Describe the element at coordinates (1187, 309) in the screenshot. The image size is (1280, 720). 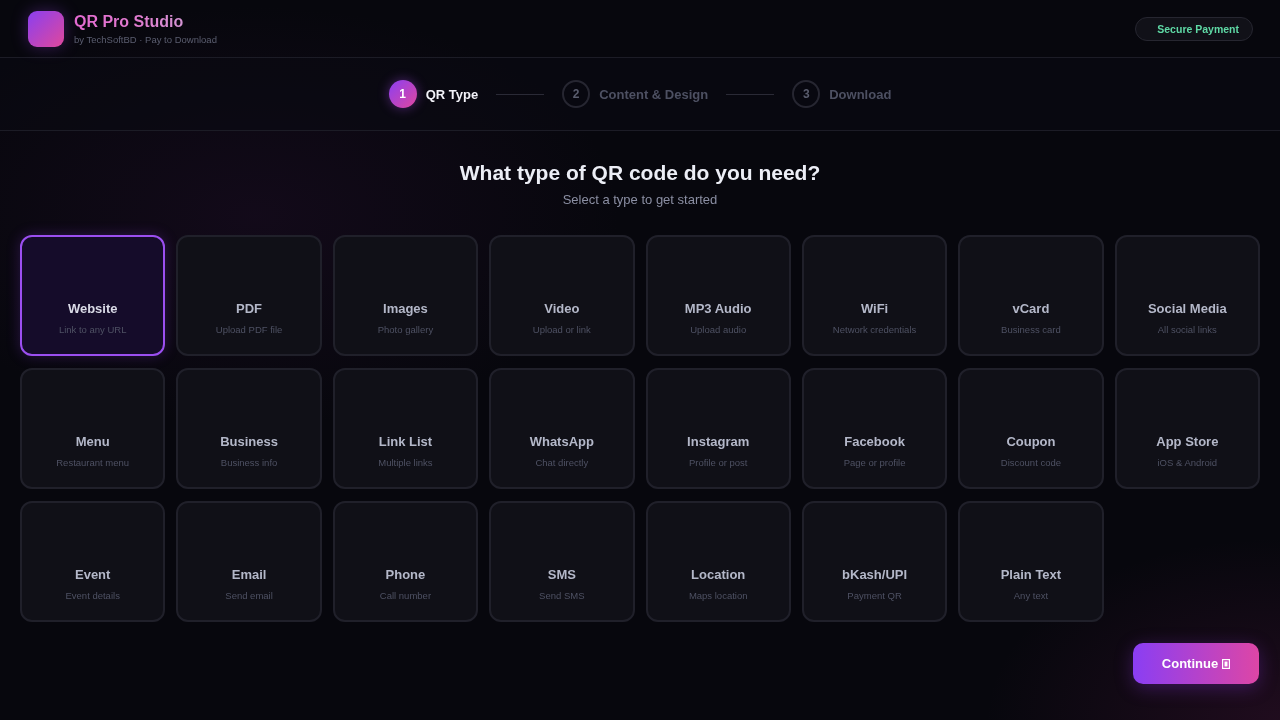
I see `option-title: Social Media` at that location.